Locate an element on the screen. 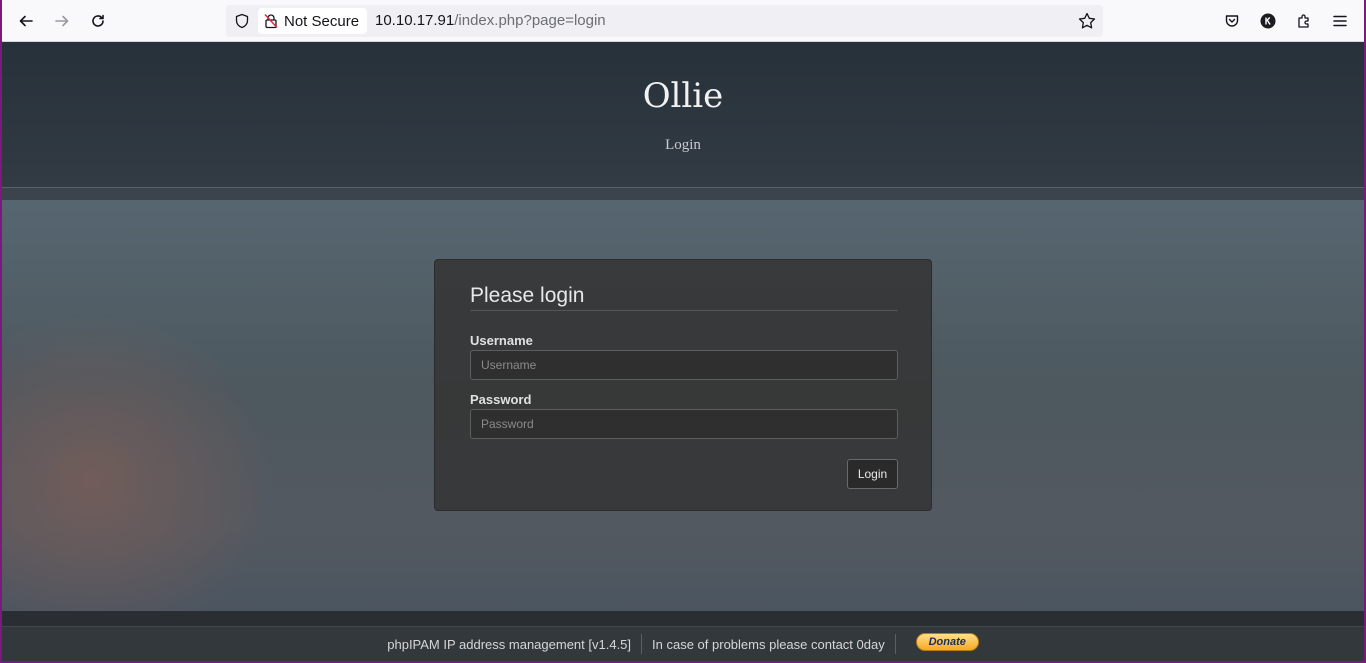  back-button is located at coordinates (26, 21).